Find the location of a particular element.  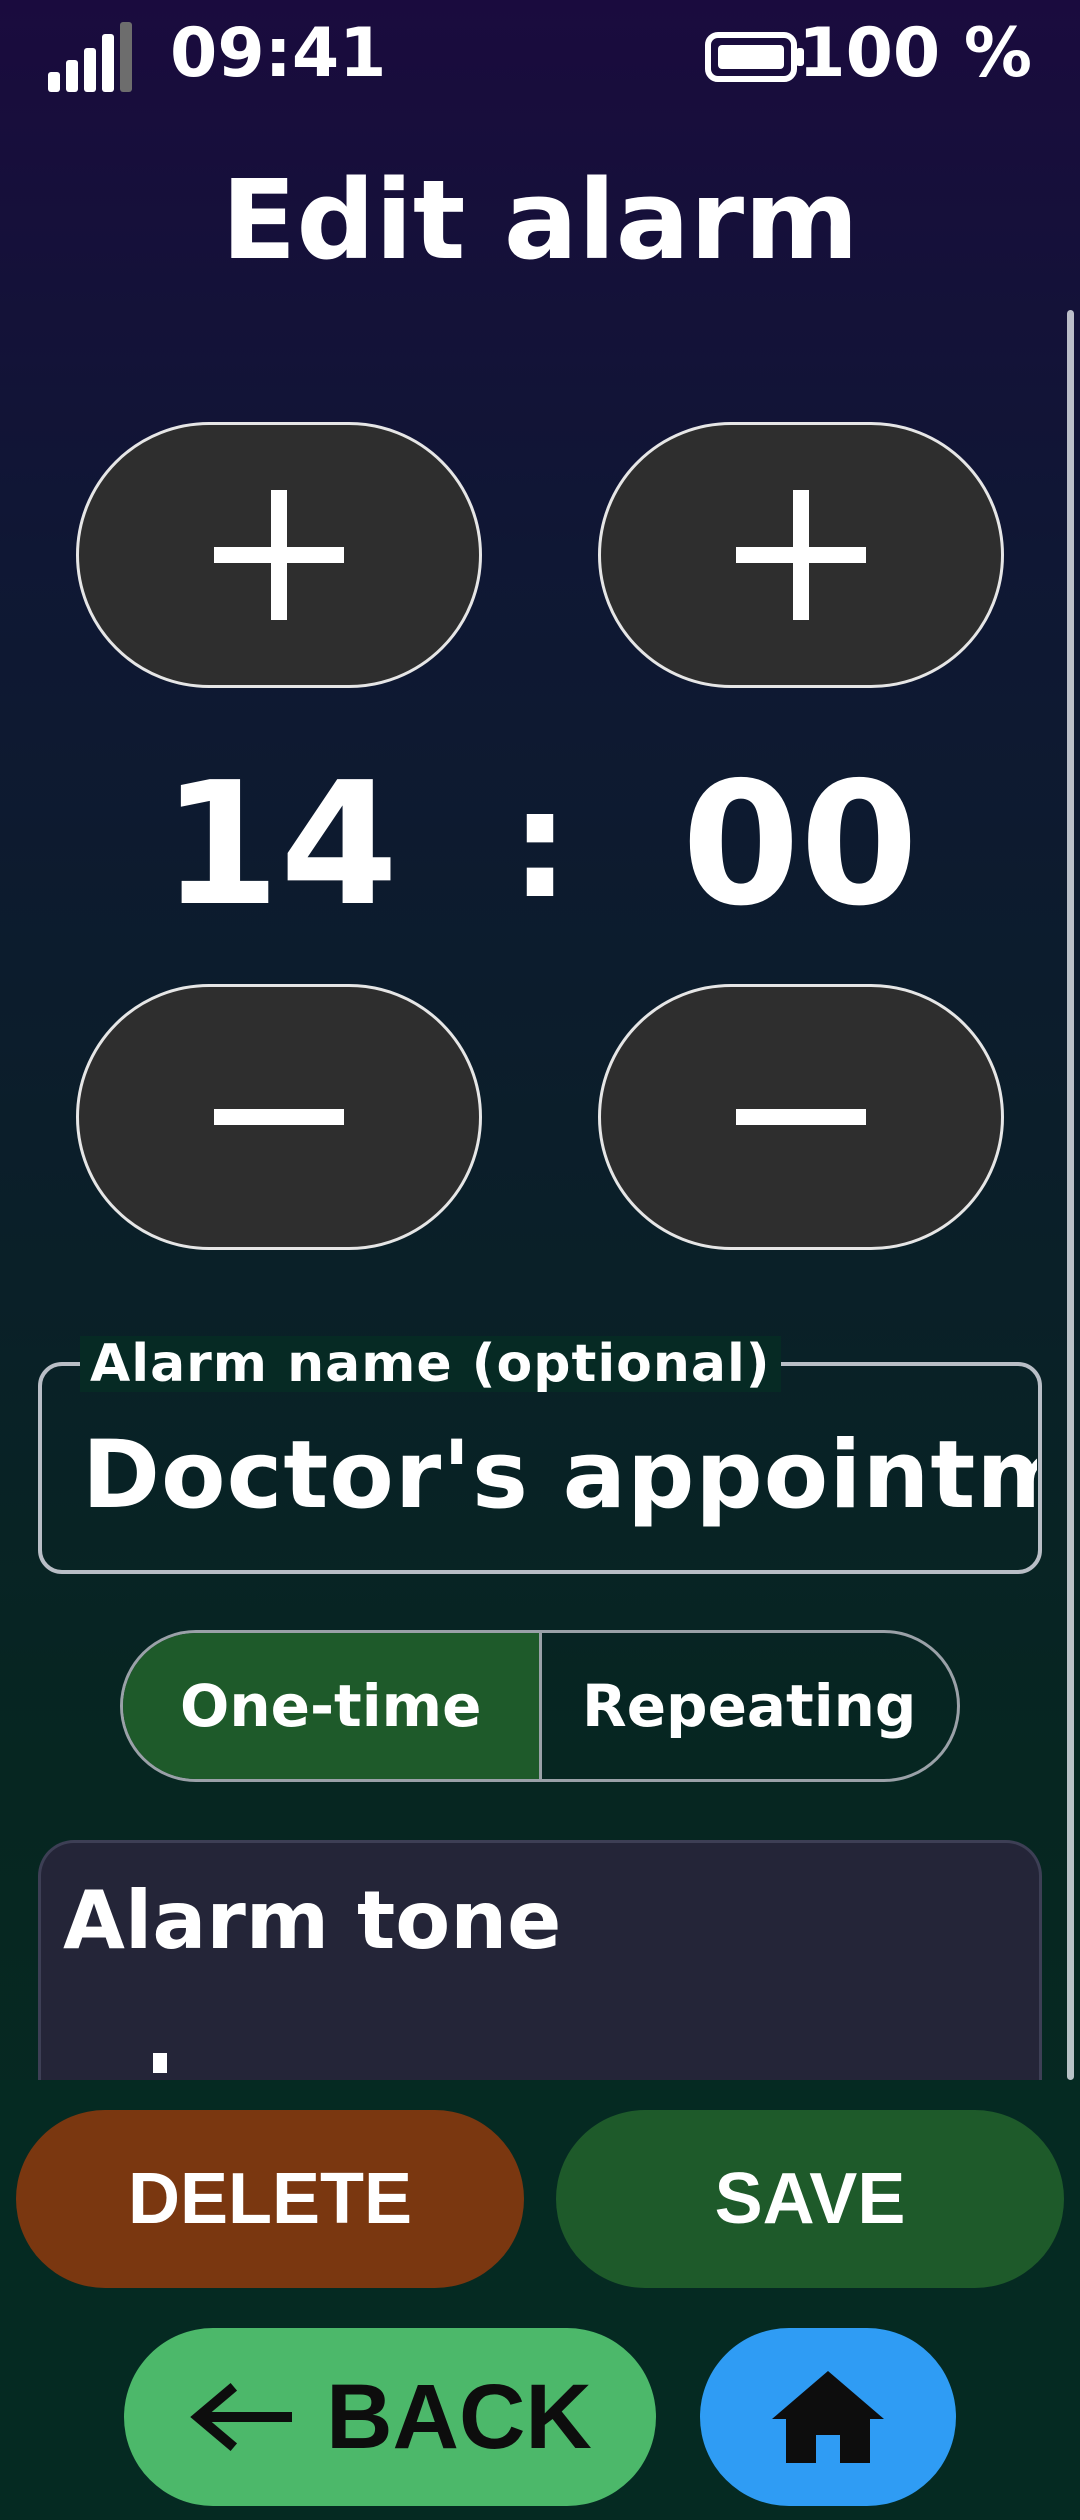

alarm-tone-heading: Alarm tone is located at coordinates (312, 1920).